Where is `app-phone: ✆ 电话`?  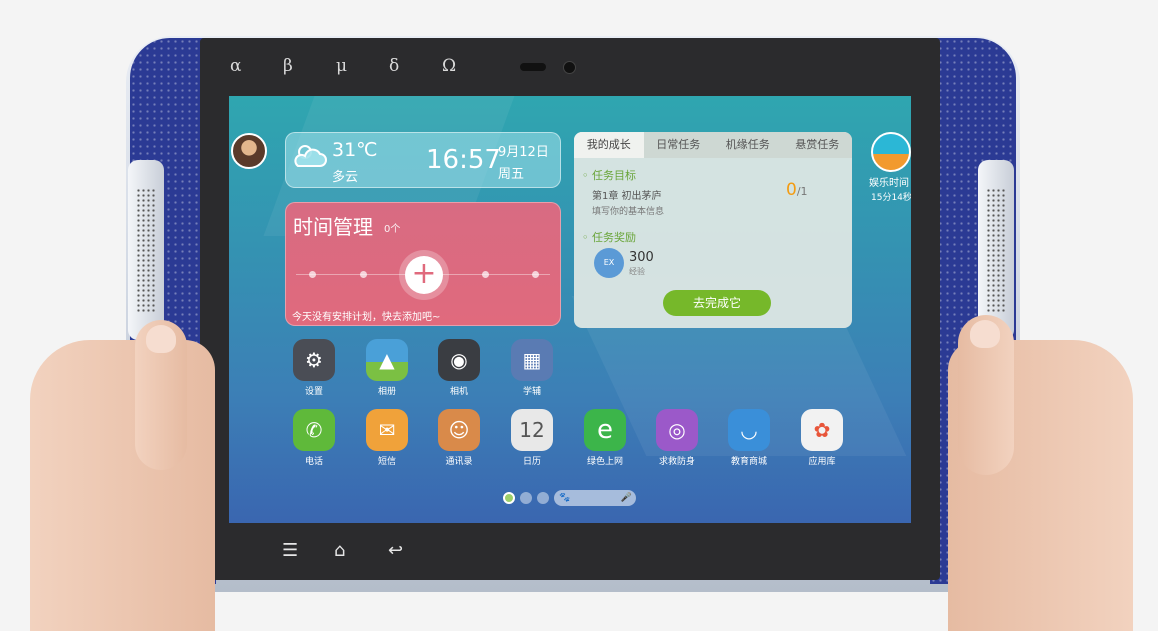 app-phone: ✆ 电话 is located at coordinates (314, 438).